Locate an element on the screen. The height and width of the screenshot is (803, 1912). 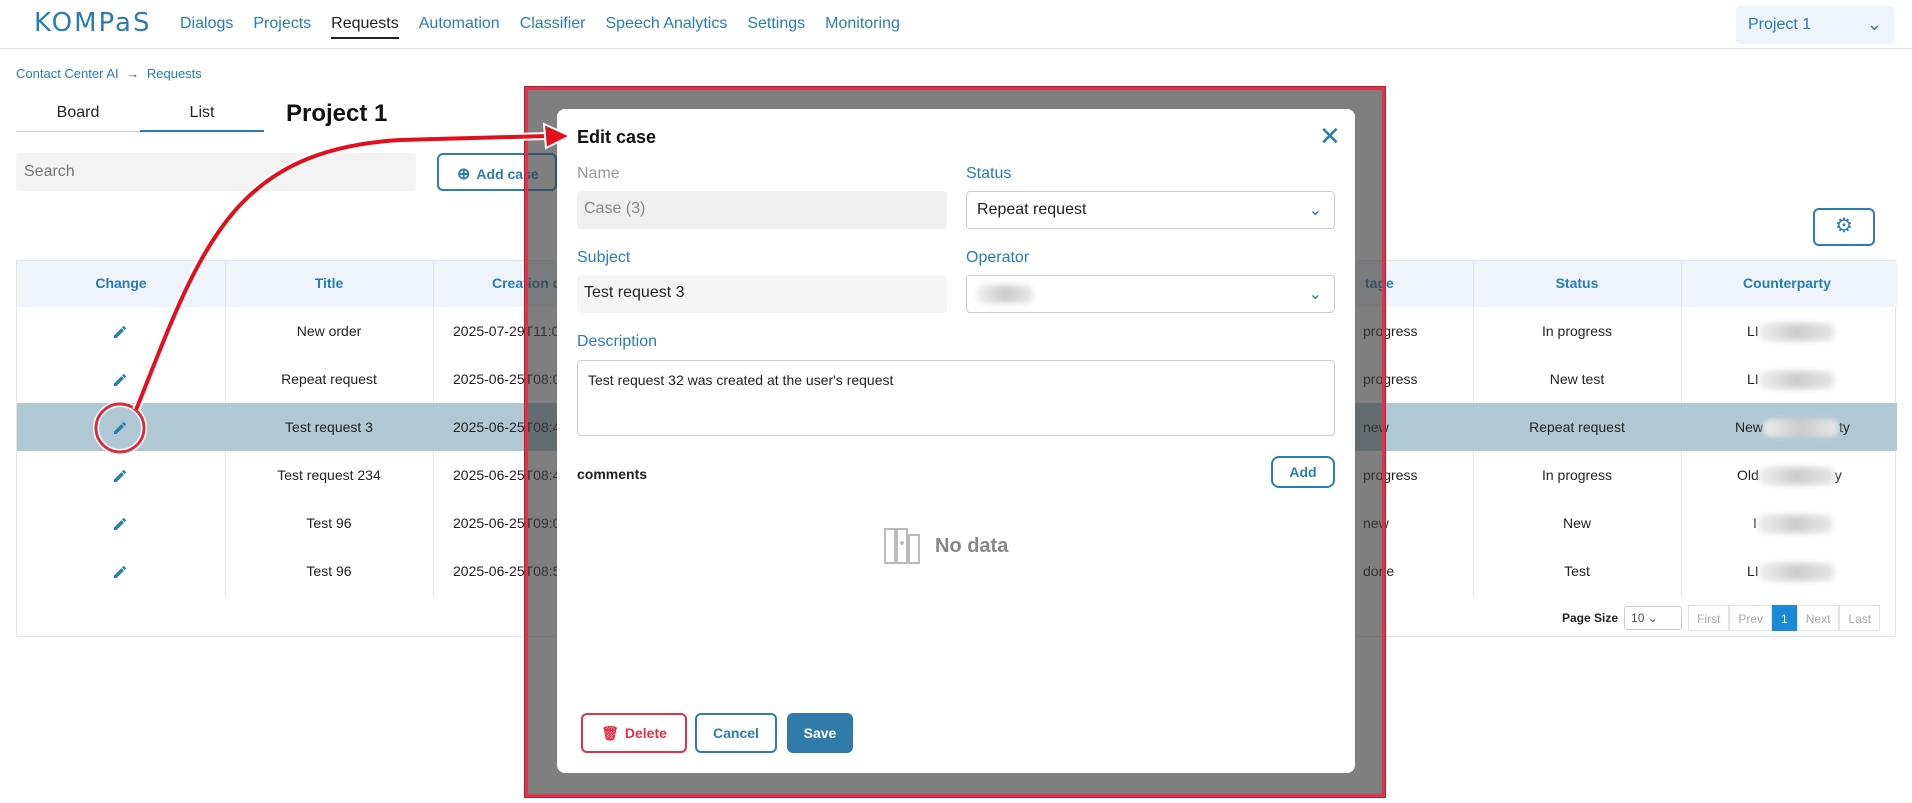
next-page-button: Next is located at coordinates (1818, 618).